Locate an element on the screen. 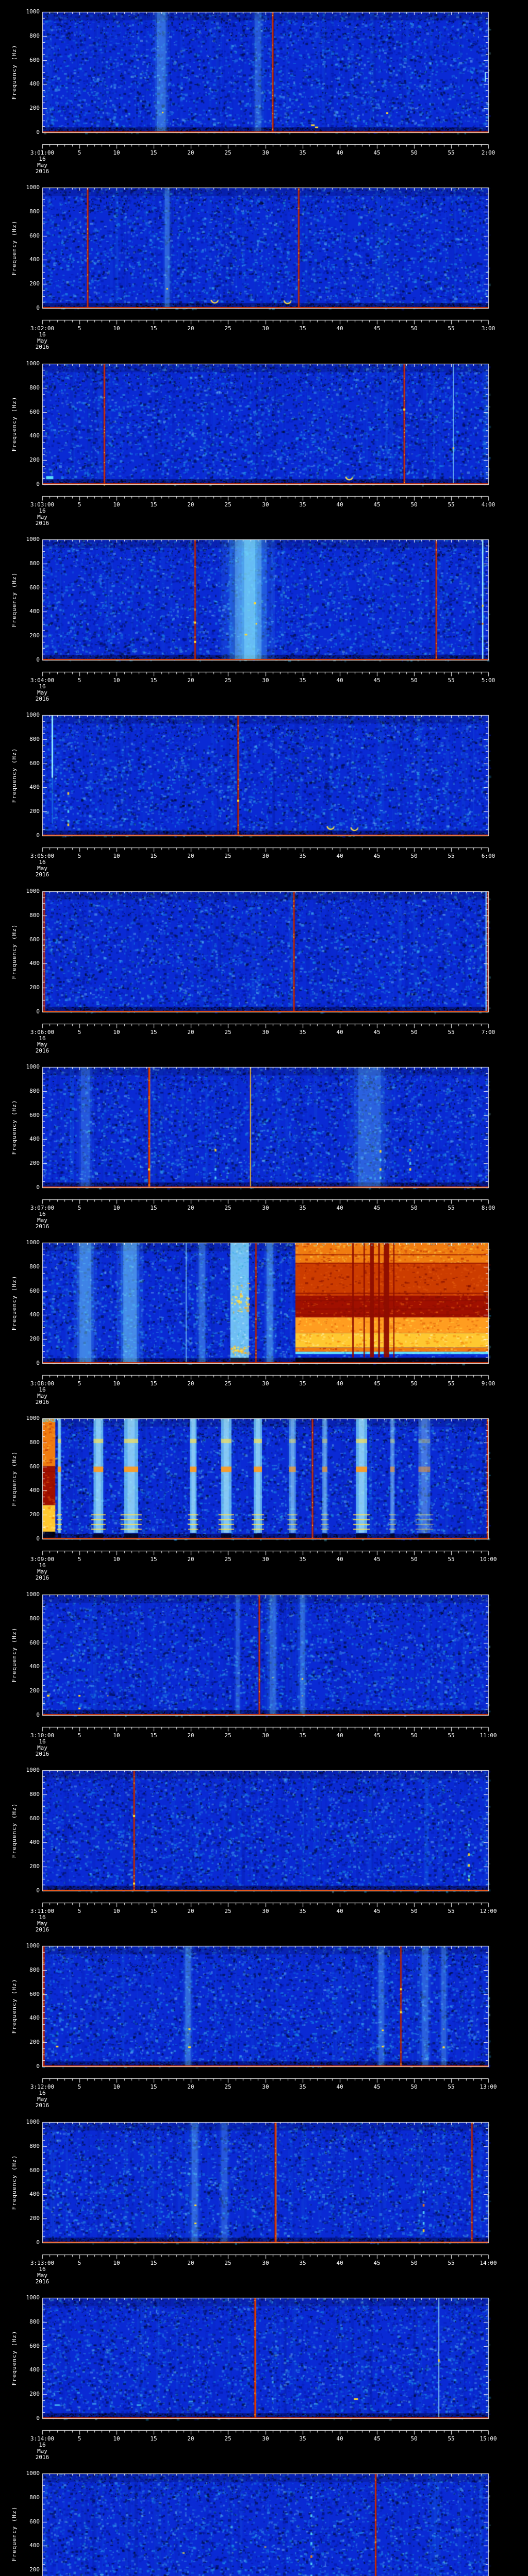  x-end-time-label: 14:00 is located at coordinates (488, 2263).